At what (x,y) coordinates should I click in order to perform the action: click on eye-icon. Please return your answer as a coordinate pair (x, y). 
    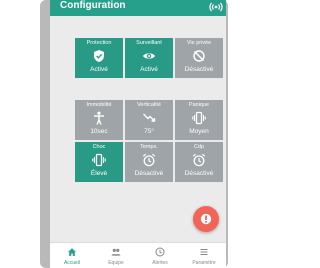
    Looking at the image, I should click on (149, 56).